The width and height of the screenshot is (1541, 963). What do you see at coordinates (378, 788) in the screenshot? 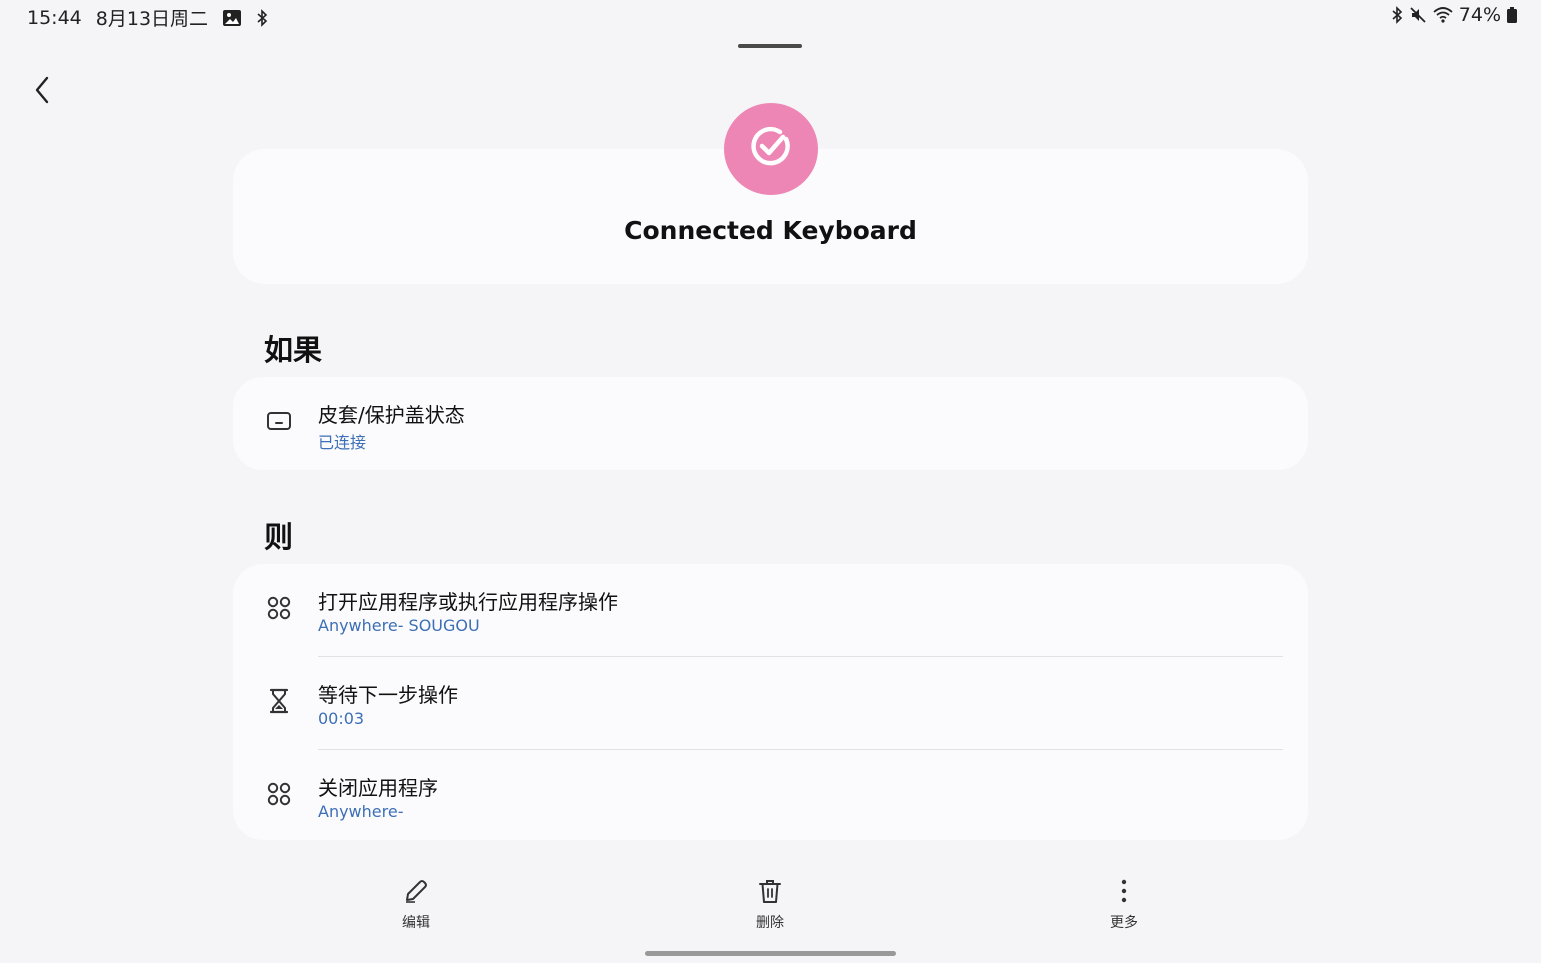
I see `action-title: 关闭应用程序` at bounding box center [378, 788].